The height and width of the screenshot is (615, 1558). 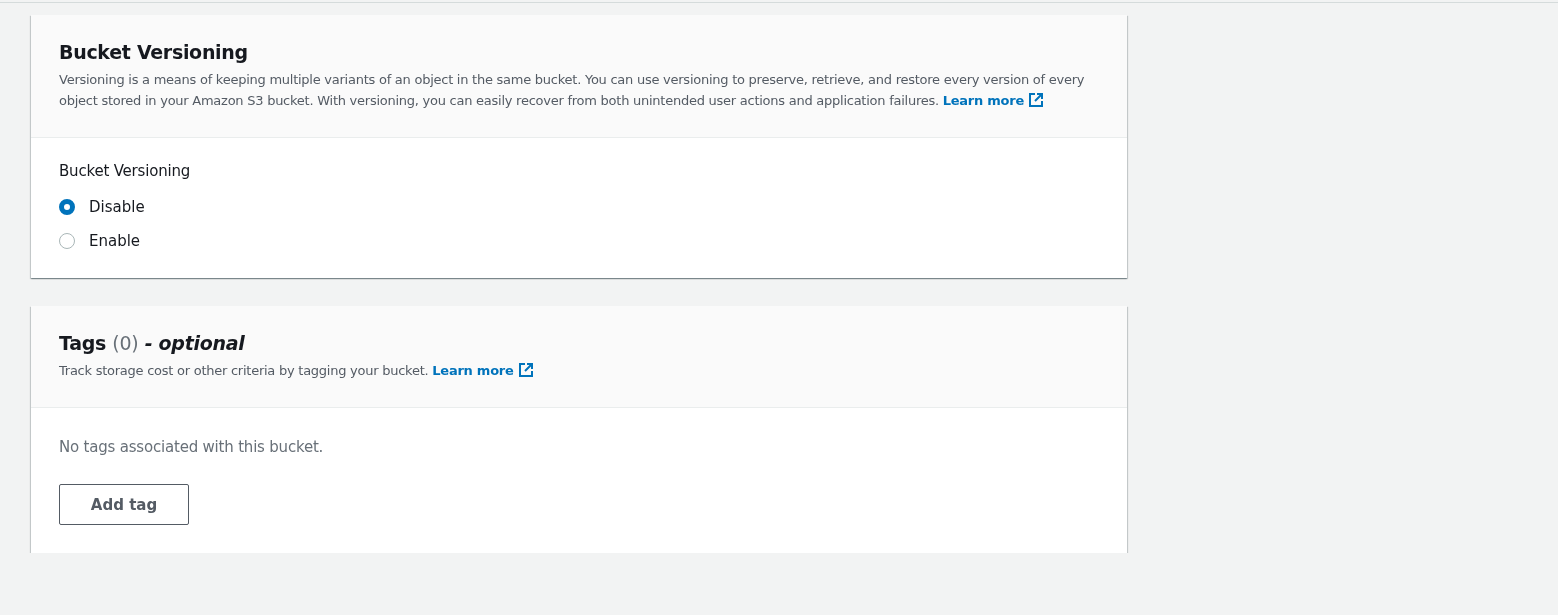 What do you see at coordinates (572, 90) in the screenshot?
I see `description-text: Versioning is a means of keeping multiple variants of an object in the same bucket. You can use versioning to preserve, retrieve, and restore every version of every object stored in your Amazon S3 bucket. With versioning, you can easily recover from both unintended user actions and application failures. Learn more` at bounding box center [572, 90].